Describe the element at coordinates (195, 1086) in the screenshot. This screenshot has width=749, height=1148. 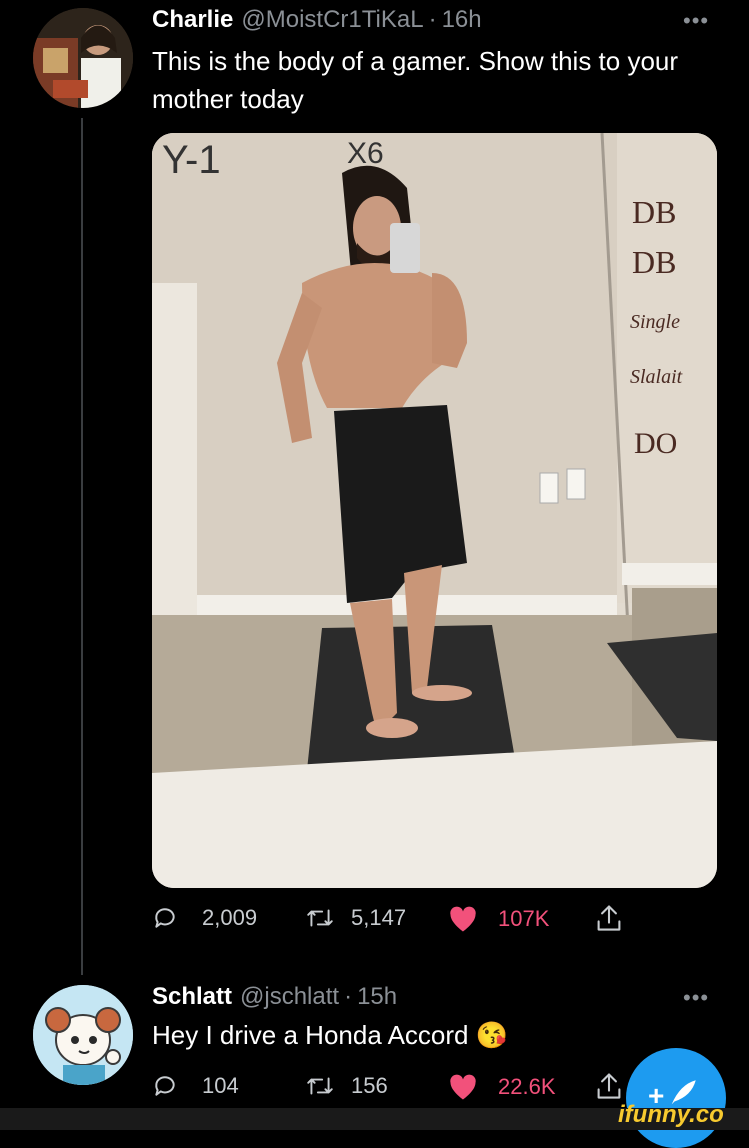
I see `reply-reply-button: 104` at that location.